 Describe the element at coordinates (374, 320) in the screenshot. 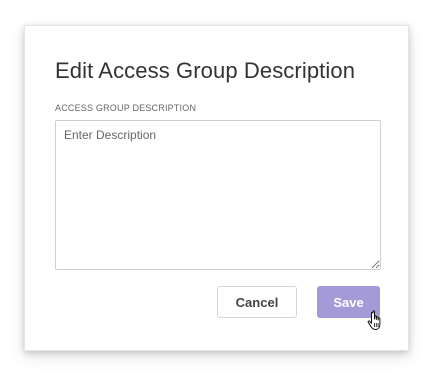

I see `hand-pointer-icon` at that location.